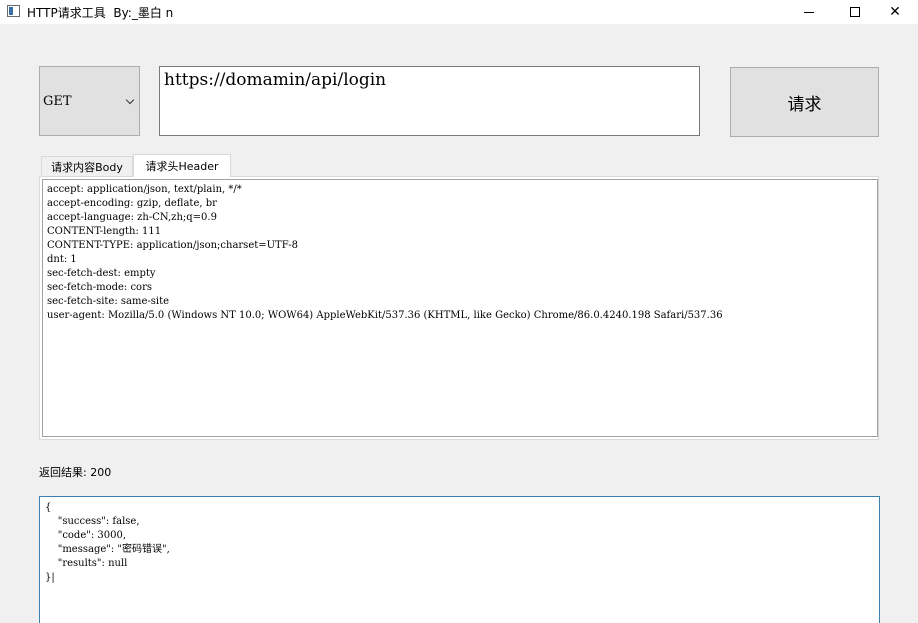 Image resolution: width=918 pixels, height=623 pixels. What do you see at coordinates (89, 101) in the screenshot?
I see `method-select: GET` at bounding box center [89, 101].